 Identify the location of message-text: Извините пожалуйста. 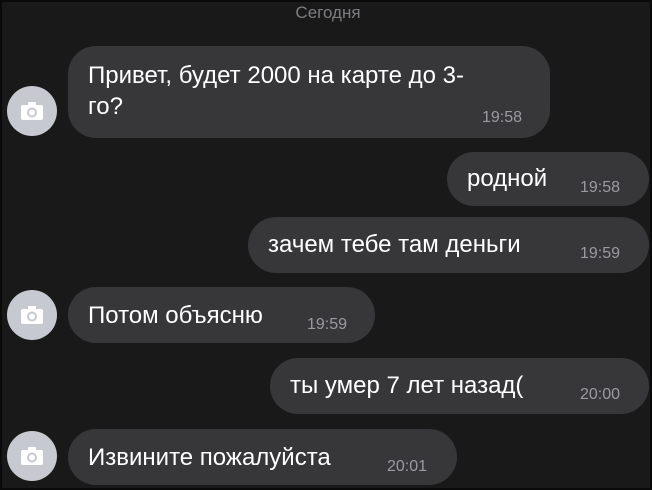
(209, 457).